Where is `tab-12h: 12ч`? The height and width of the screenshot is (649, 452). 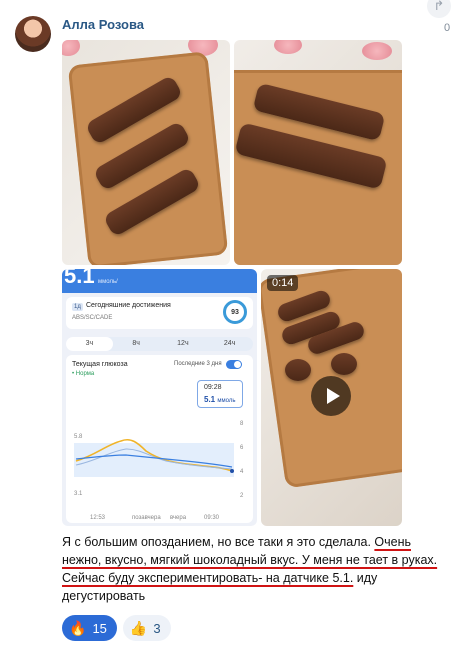 tab-12h: 12ч is located at coordinates (183, 343).